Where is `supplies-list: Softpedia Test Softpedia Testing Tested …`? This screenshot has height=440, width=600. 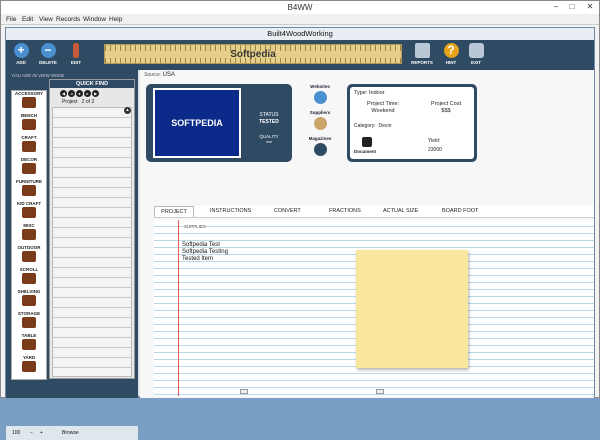
supplies-list: Softpedia Test Softpedia Testing Tested … is located at coordinates (205, 252).